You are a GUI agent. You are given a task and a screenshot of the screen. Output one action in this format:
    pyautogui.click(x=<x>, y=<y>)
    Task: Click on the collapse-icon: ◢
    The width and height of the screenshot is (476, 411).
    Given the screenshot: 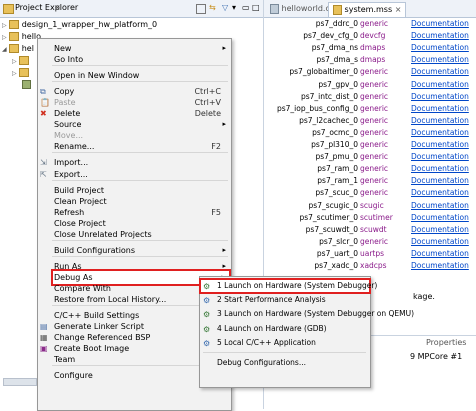 What is the action you would take?
    pyautogui.click(x=4, y=49)
    